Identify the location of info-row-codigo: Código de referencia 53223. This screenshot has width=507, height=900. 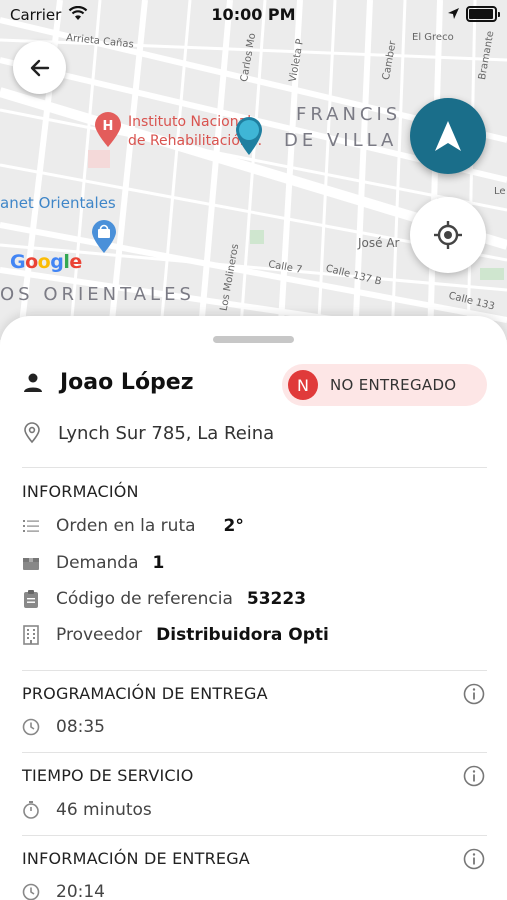
(164, 599).